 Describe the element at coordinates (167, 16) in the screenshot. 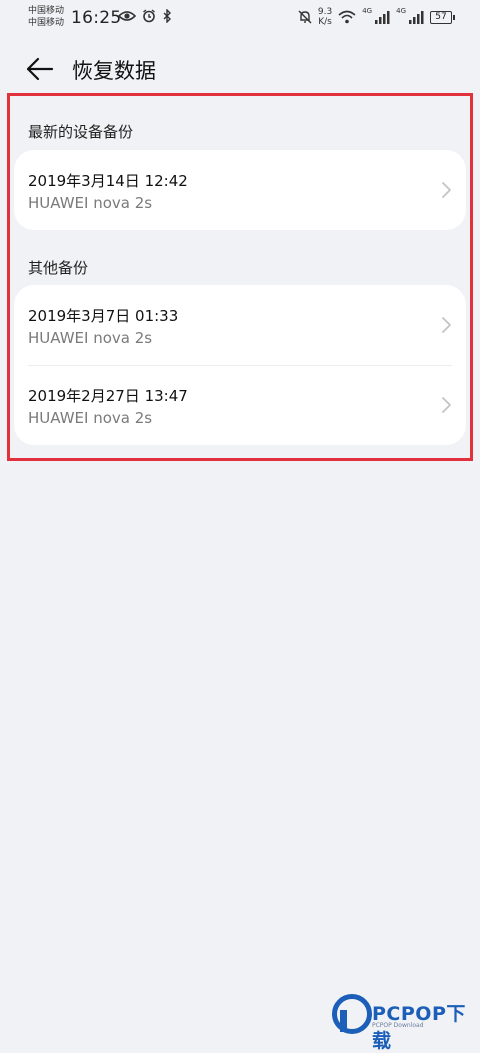

I see `bluetooth-icon` at that location.